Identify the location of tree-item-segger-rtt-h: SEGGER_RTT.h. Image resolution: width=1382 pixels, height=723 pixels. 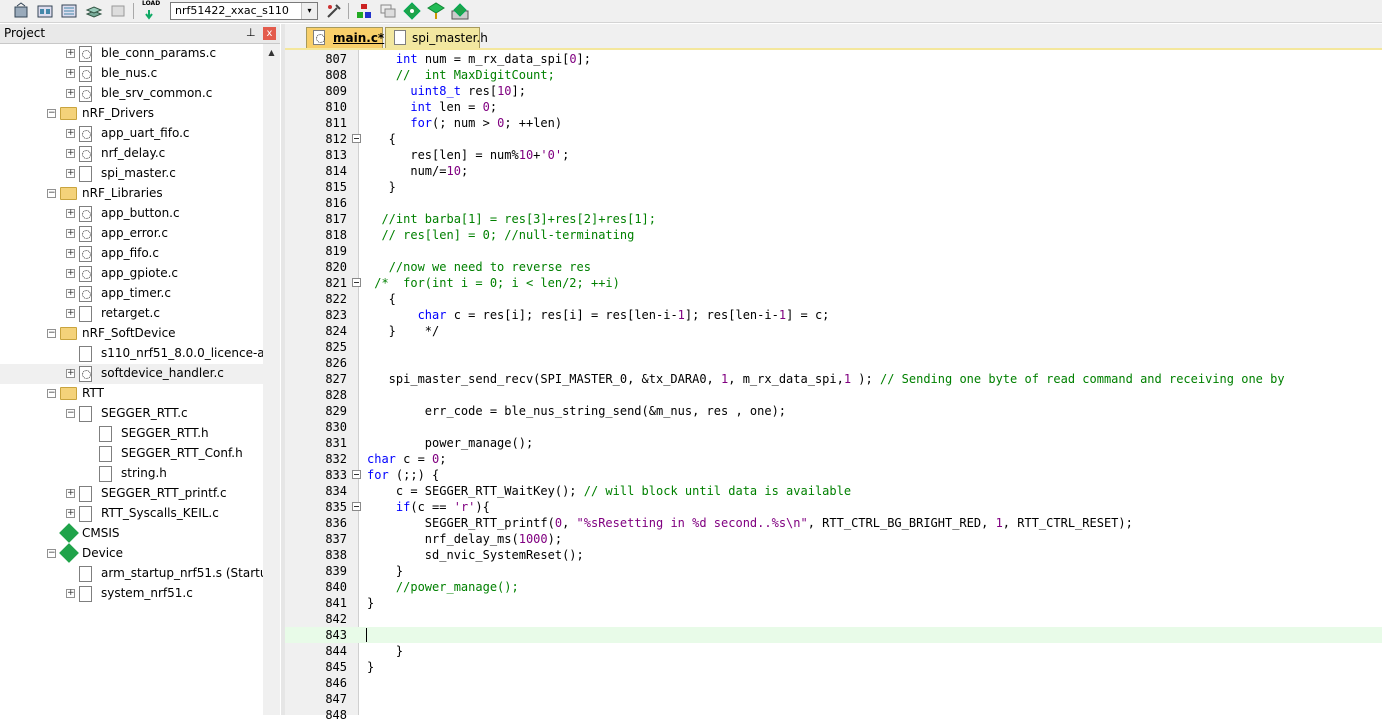
(131, 434).